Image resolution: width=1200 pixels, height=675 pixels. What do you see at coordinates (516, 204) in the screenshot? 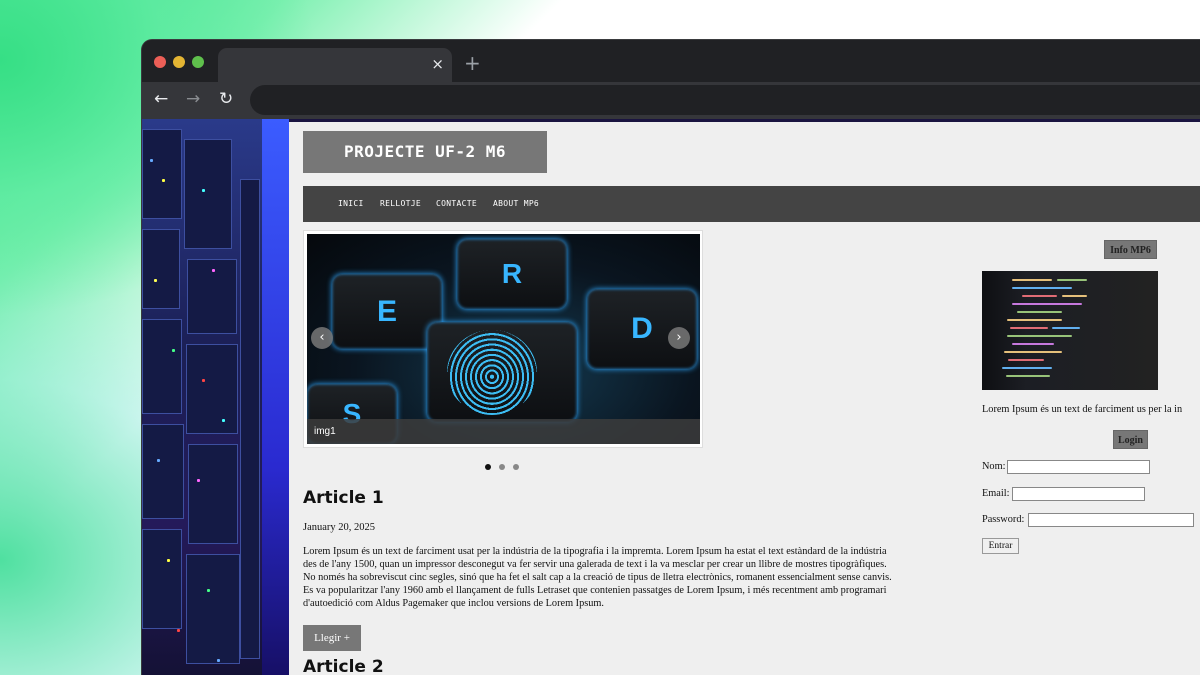
I see `nav-item-about-mp6: ABOUT MP6` at bounding box center [516, 204].